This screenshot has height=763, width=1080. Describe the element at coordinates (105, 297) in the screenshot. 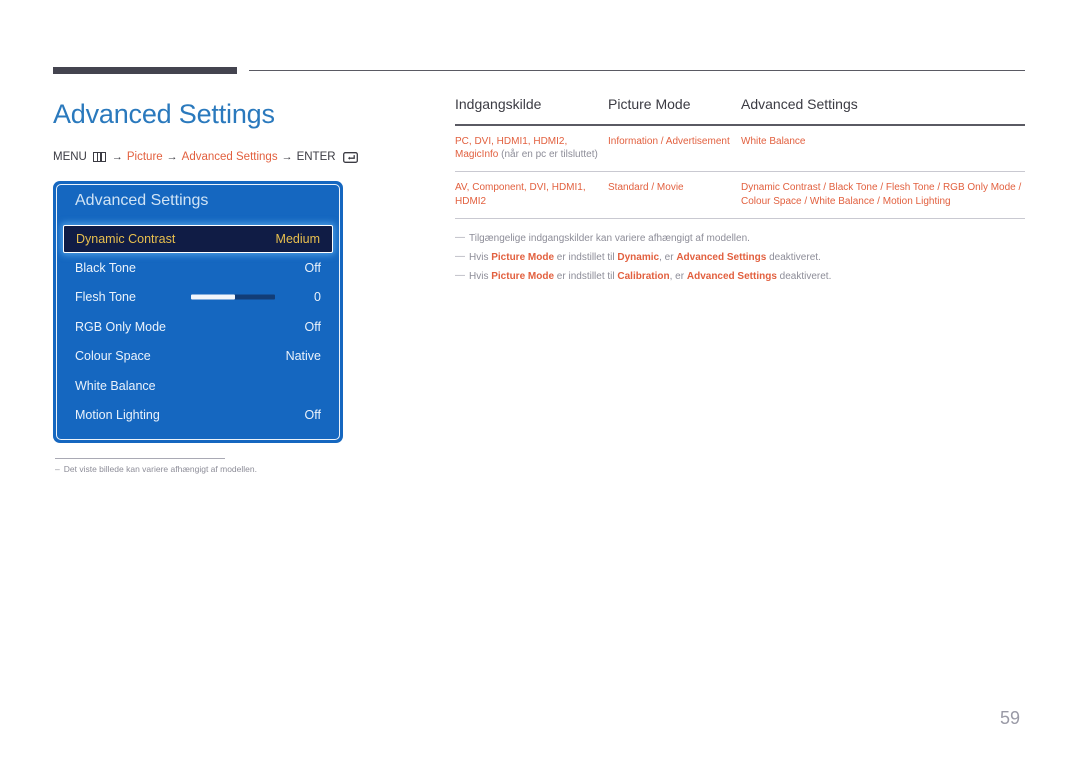

I see `osd-row-label: Flesh Tone` at that location.